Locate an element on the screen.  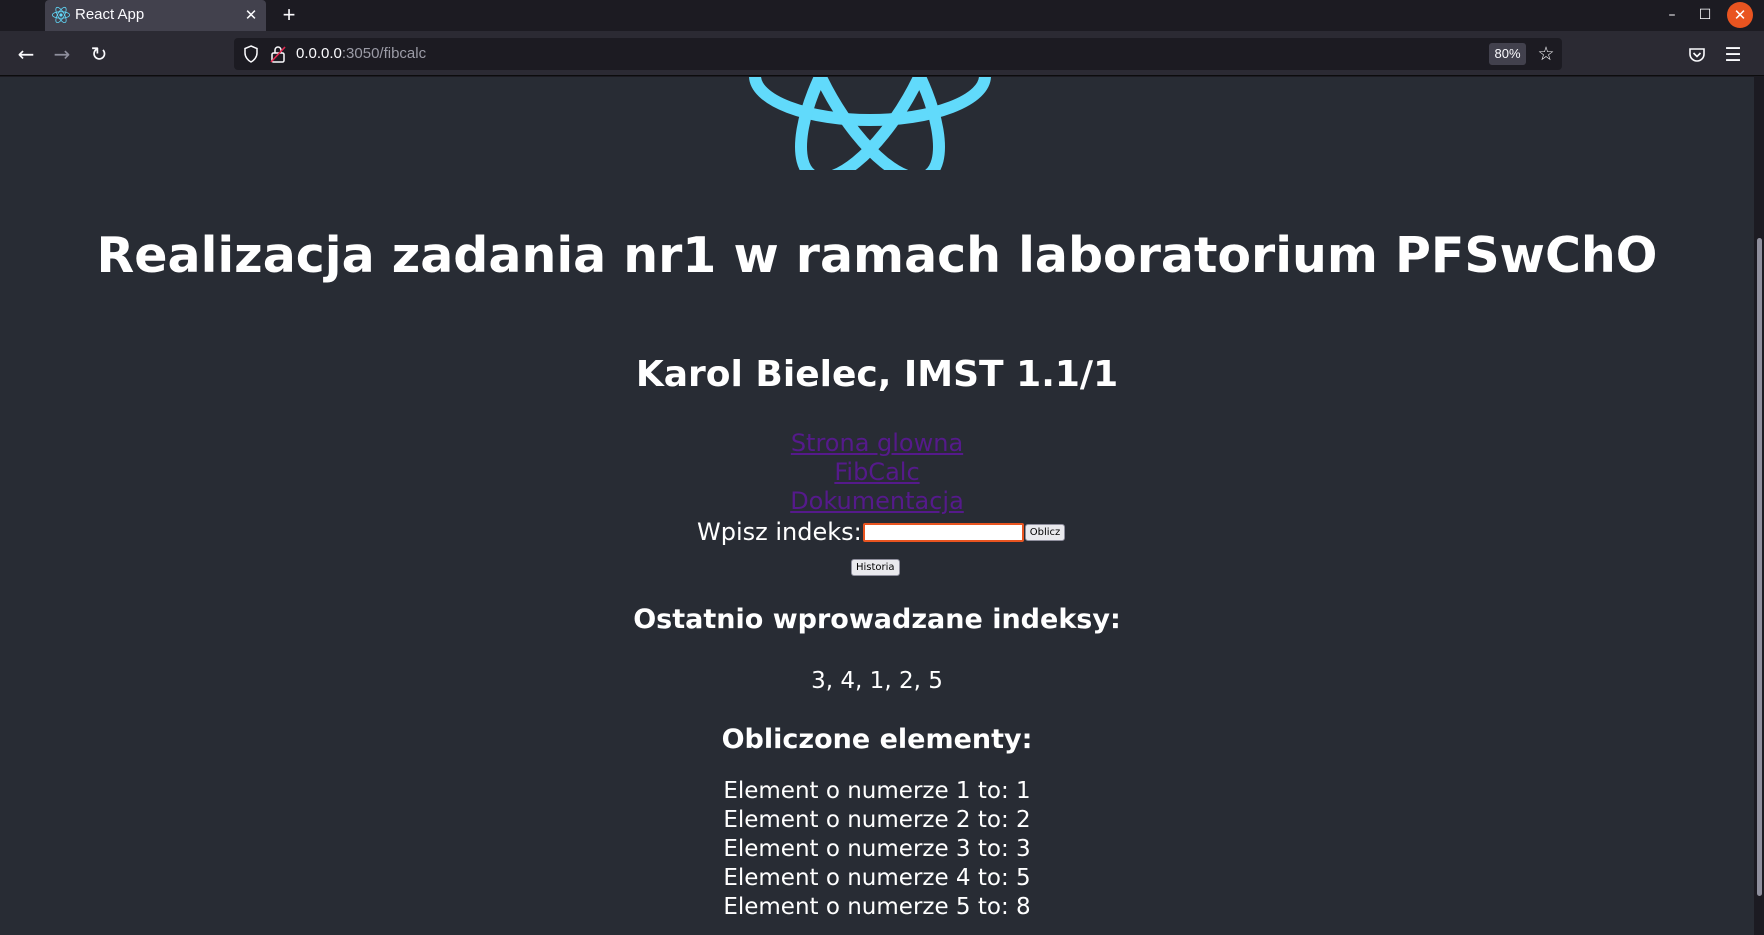
scrollbar is located at coordinates (1759, 506).